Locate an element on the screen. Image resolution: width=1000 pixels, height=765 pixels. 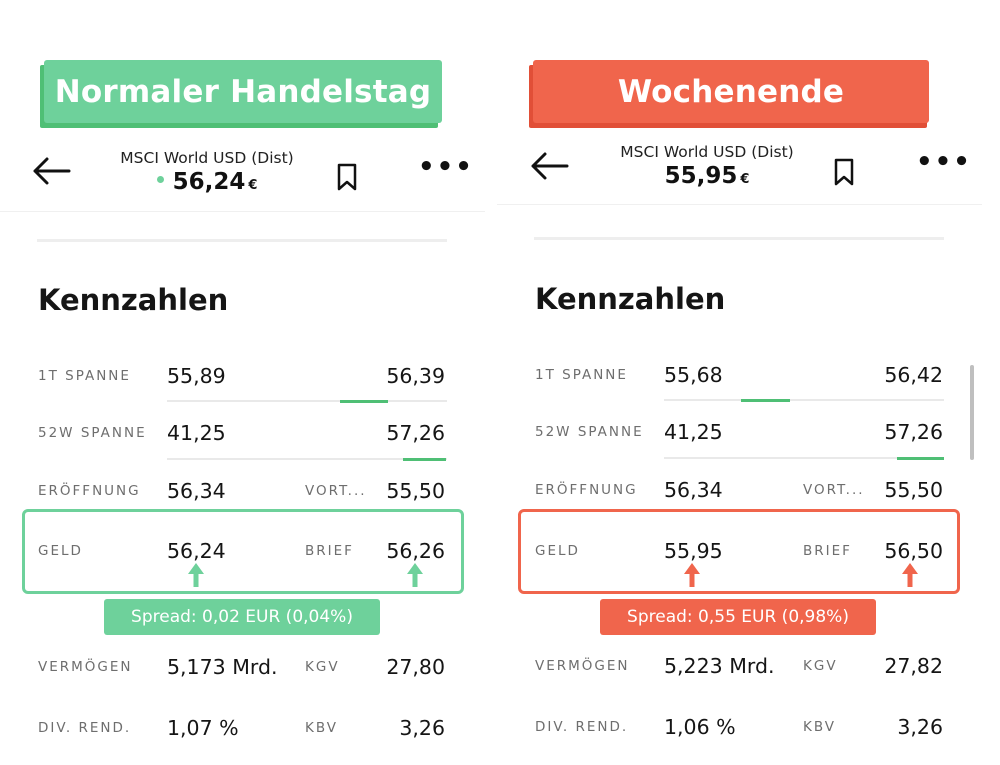
row-1t-spanne: 1T SPANNE 55,89 56,39 is located at coordinates (242, 379).